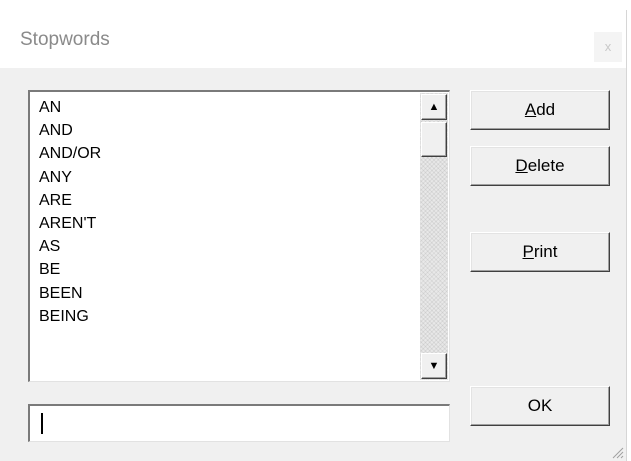  Describe the element at coordinates (224, 316) in the screenshot. I see `list-item: BEING` at that location.